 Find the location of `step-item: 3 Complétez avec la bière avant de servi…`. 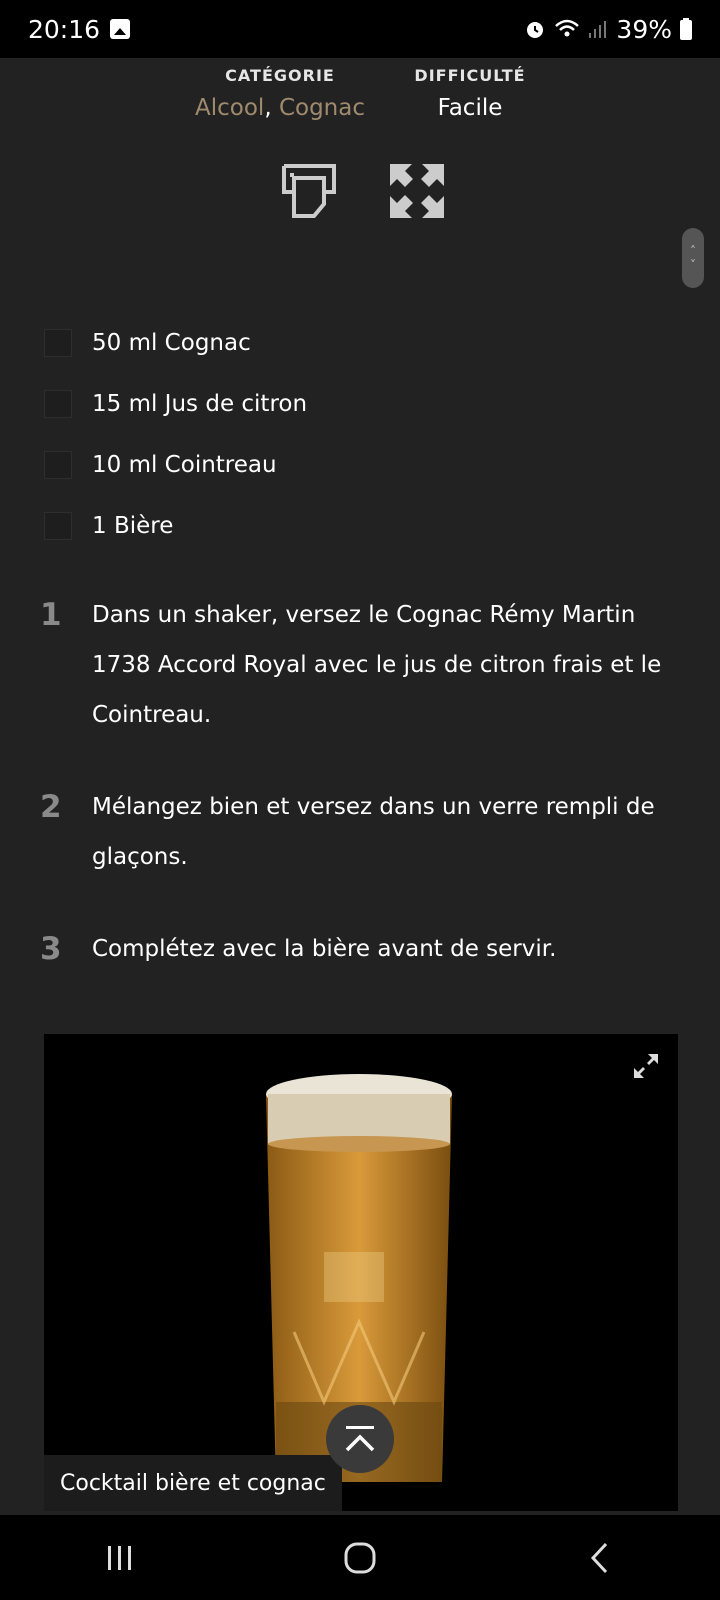

step-item: 3 Complétez avec la bière avant de servi… is located at coordinates (360, 949).